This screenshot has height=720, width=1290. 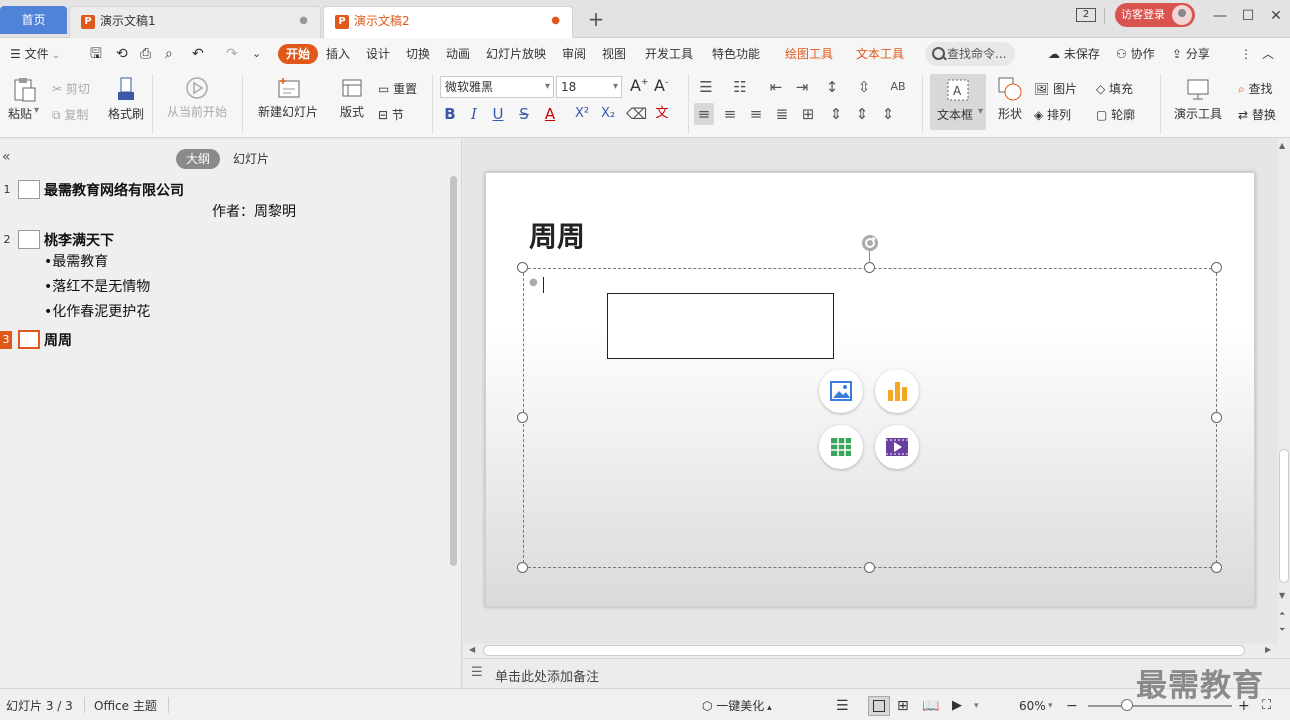 I want to click on underline-icon: U, so click(x=498, y=114).